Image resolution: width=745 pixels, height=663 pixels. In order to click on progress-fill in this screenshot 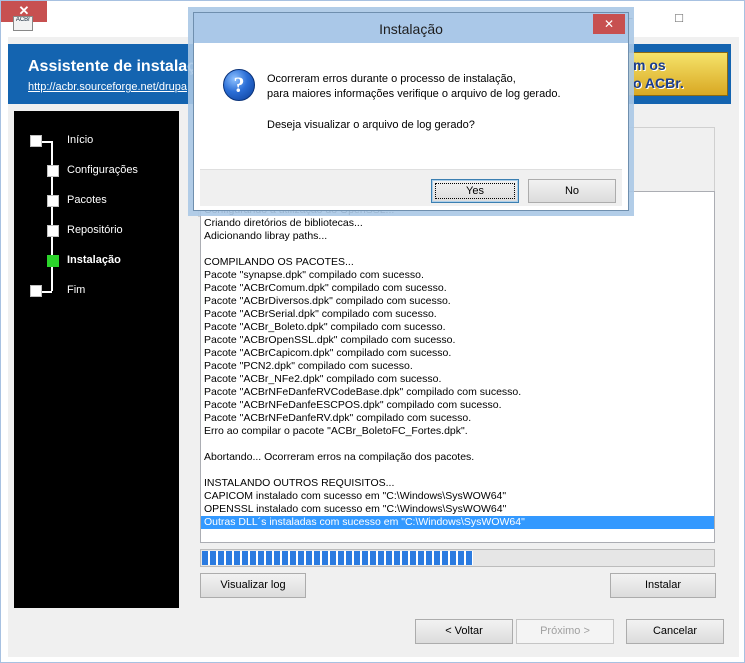, I will do `click(337, 558)`.